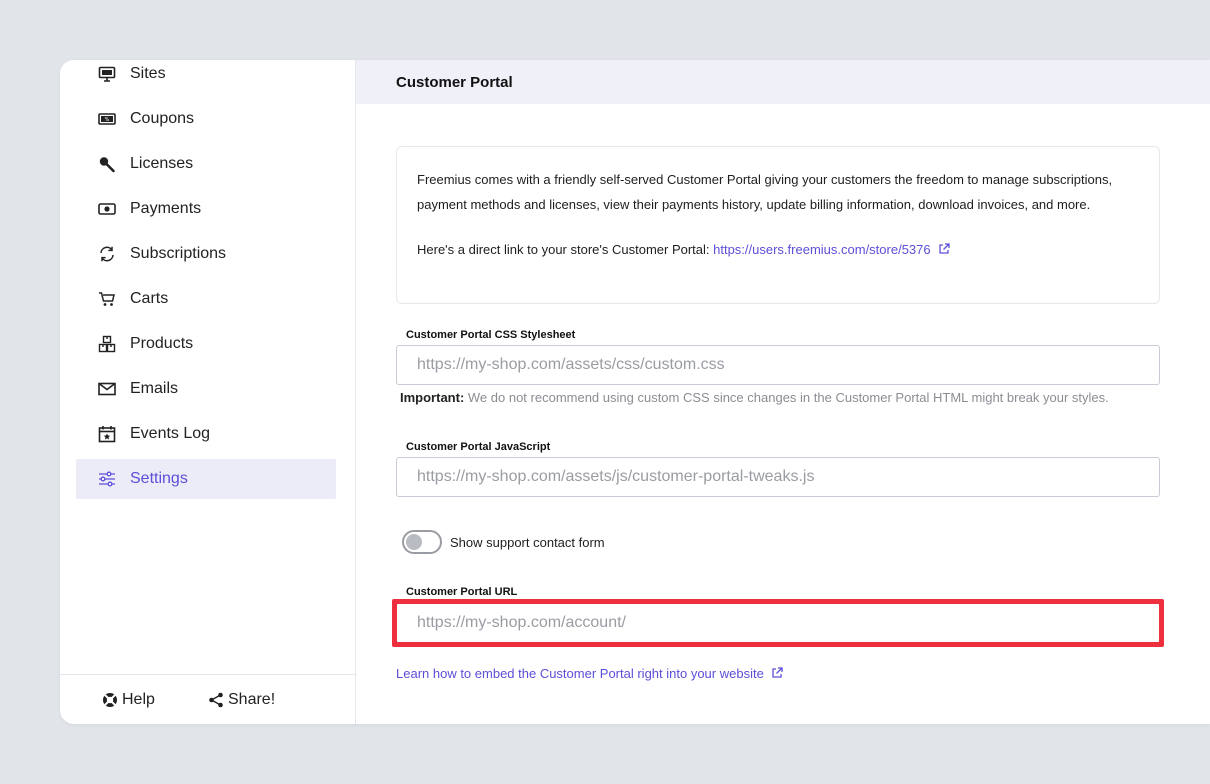  I want to click on css-stylesheet-input, so click(778, 365).